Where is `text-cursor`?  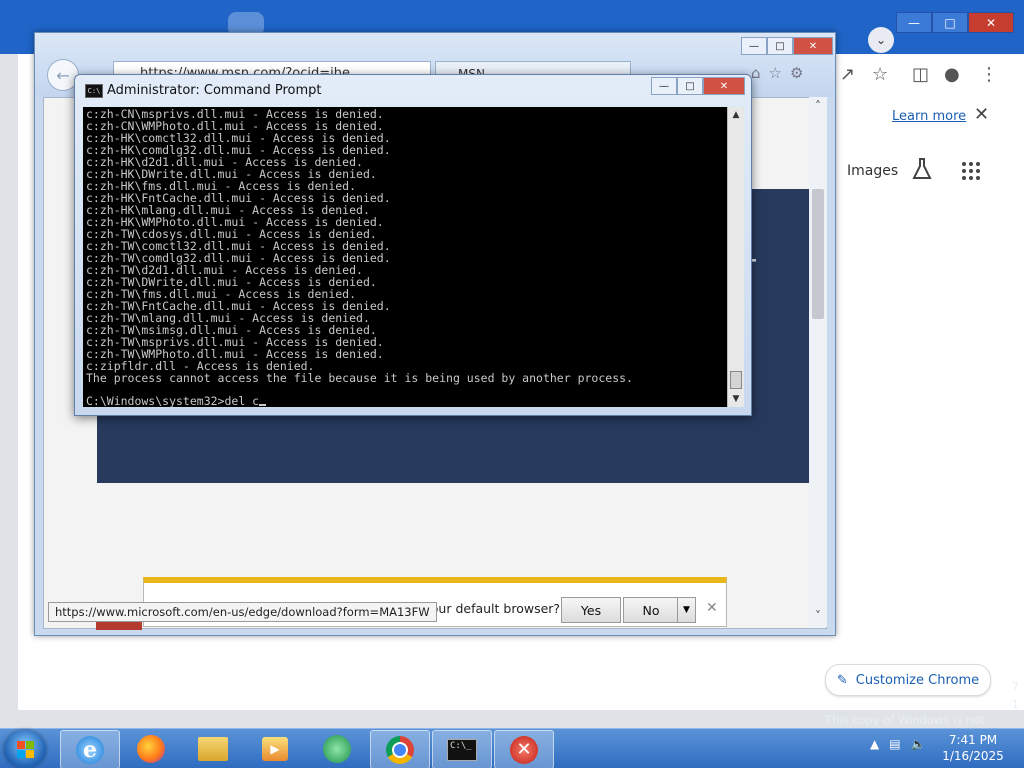
text-cursor is located at coordinates (263, 405).